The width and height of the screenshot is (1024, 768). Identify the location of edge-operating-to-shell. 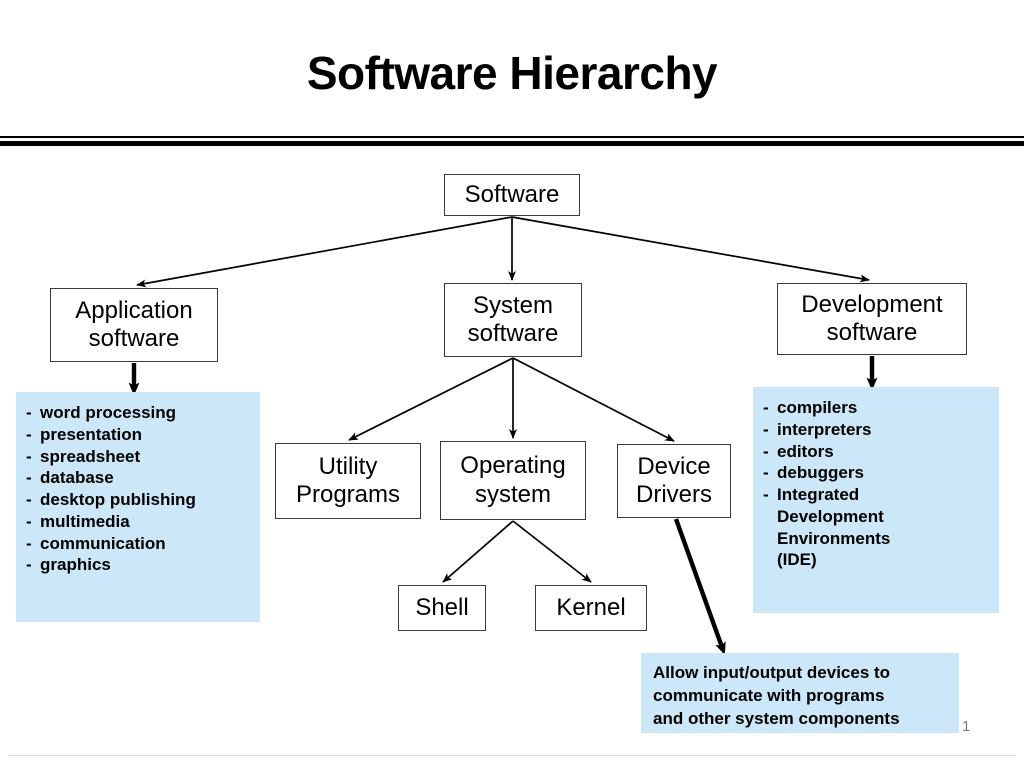
(478, 551).